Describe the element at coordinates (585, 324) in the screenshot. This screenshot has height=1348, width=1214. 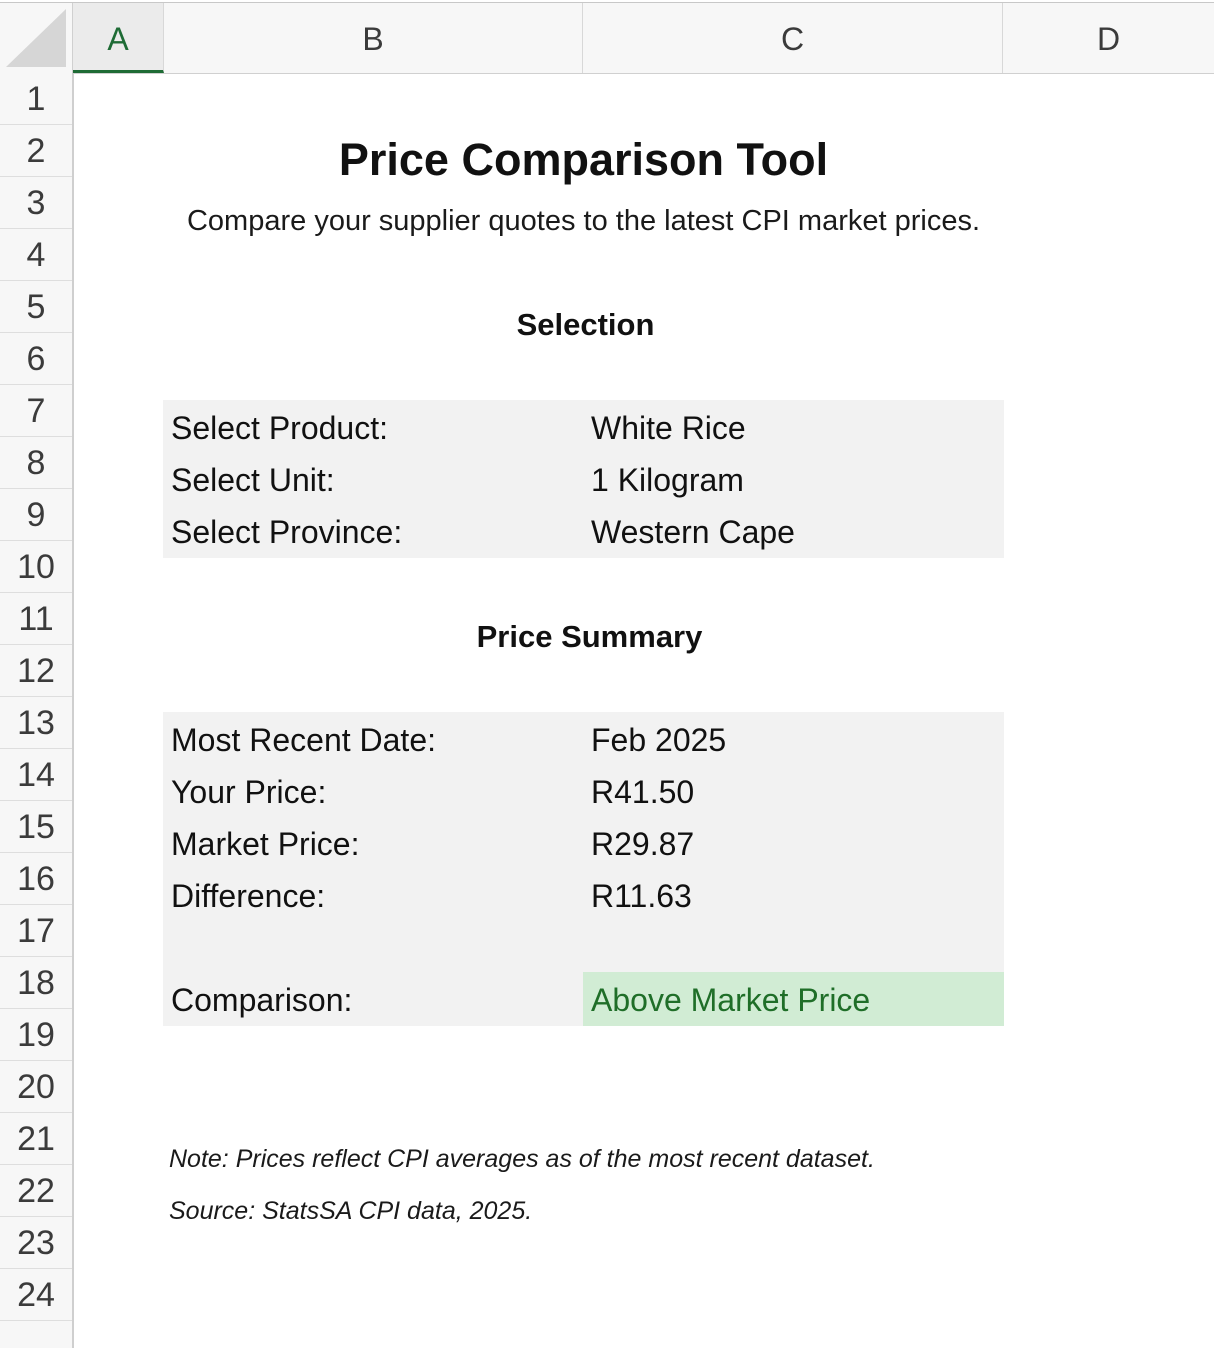
I see `selection-heading: Selection` at that location.